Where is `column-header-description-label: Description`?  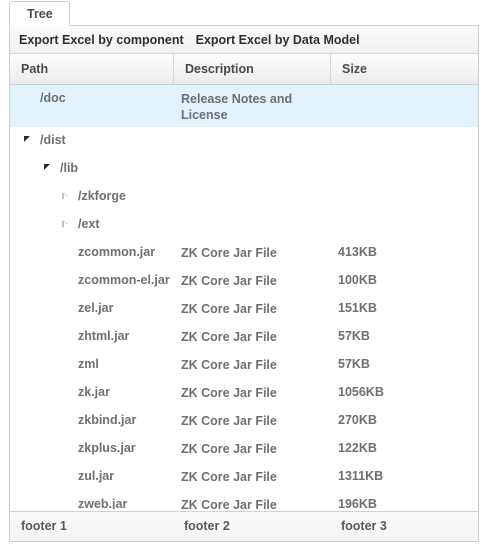
column-header-description-label: Description is located at coordinates (219, 69).